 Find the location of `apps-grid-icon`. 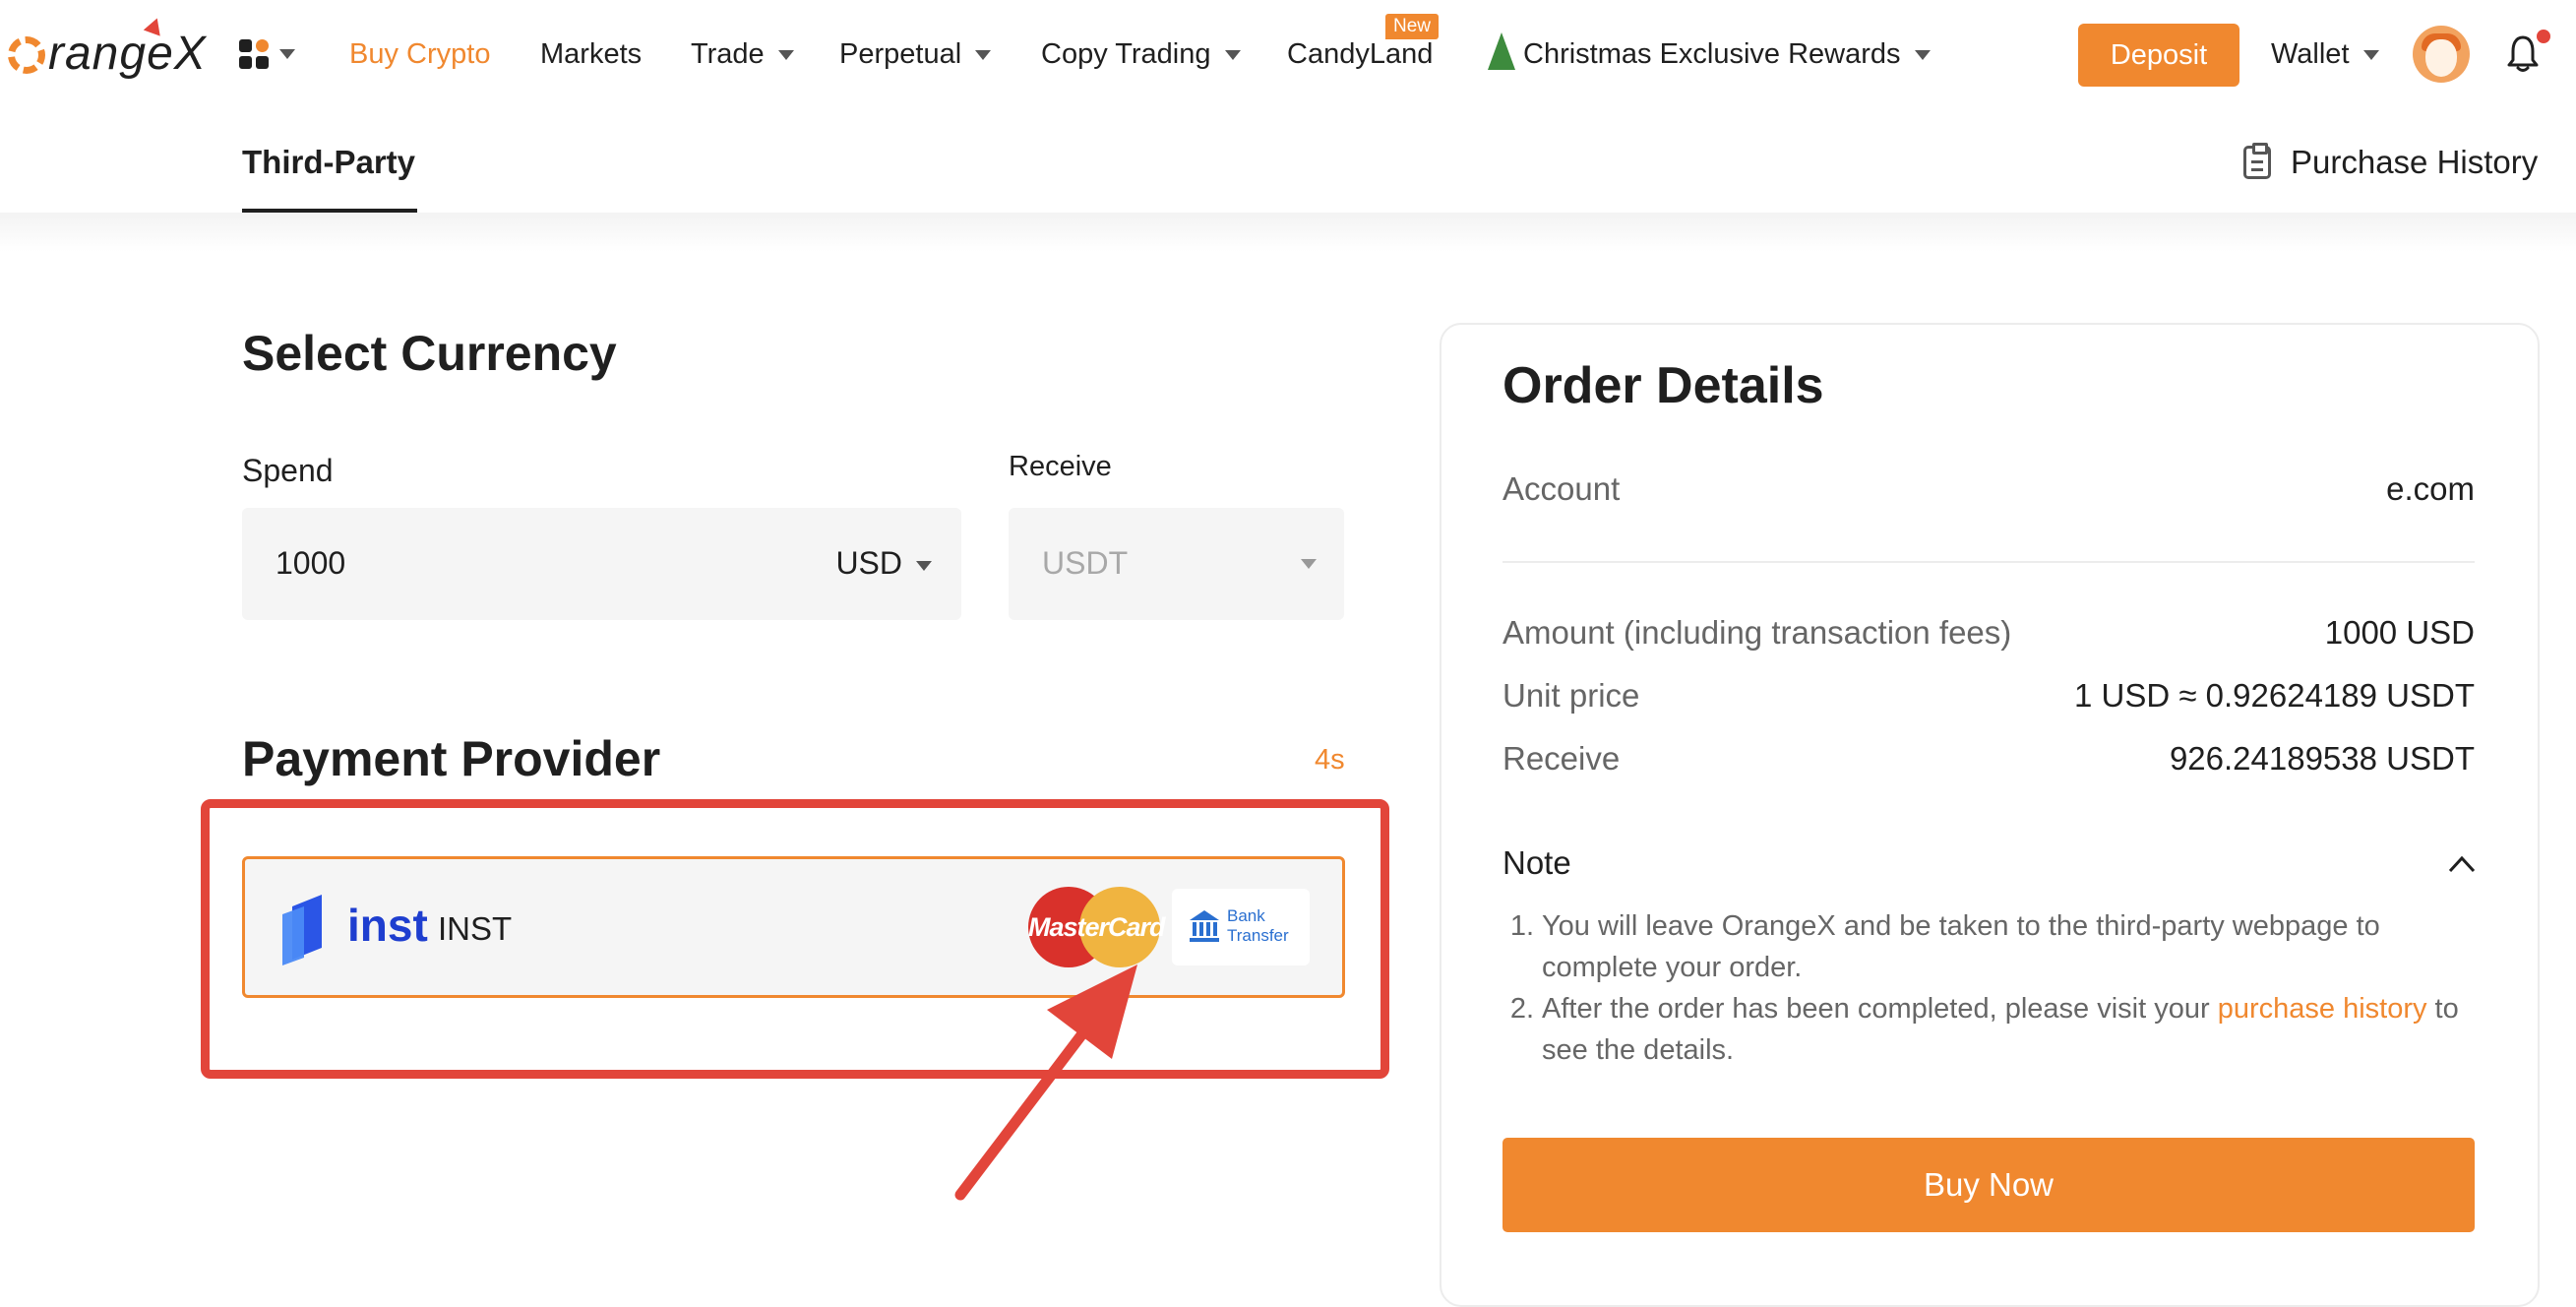

apps-grid-icon is located at coordinates (254, 54).